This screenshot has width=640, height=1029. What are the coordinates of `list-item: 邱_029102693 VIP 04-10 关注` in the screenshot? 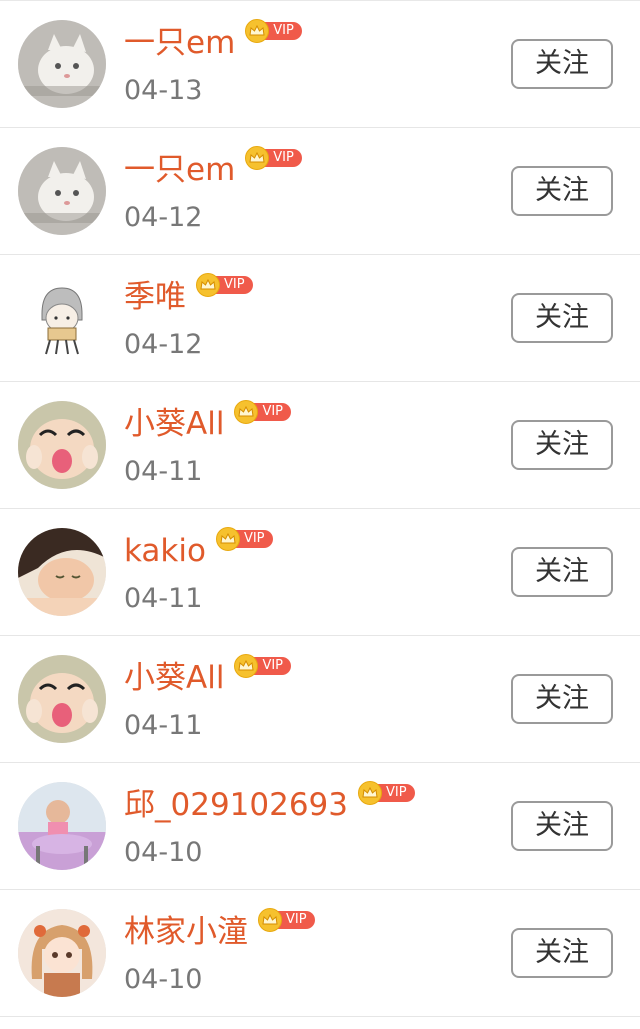 It's located at (320, 826).